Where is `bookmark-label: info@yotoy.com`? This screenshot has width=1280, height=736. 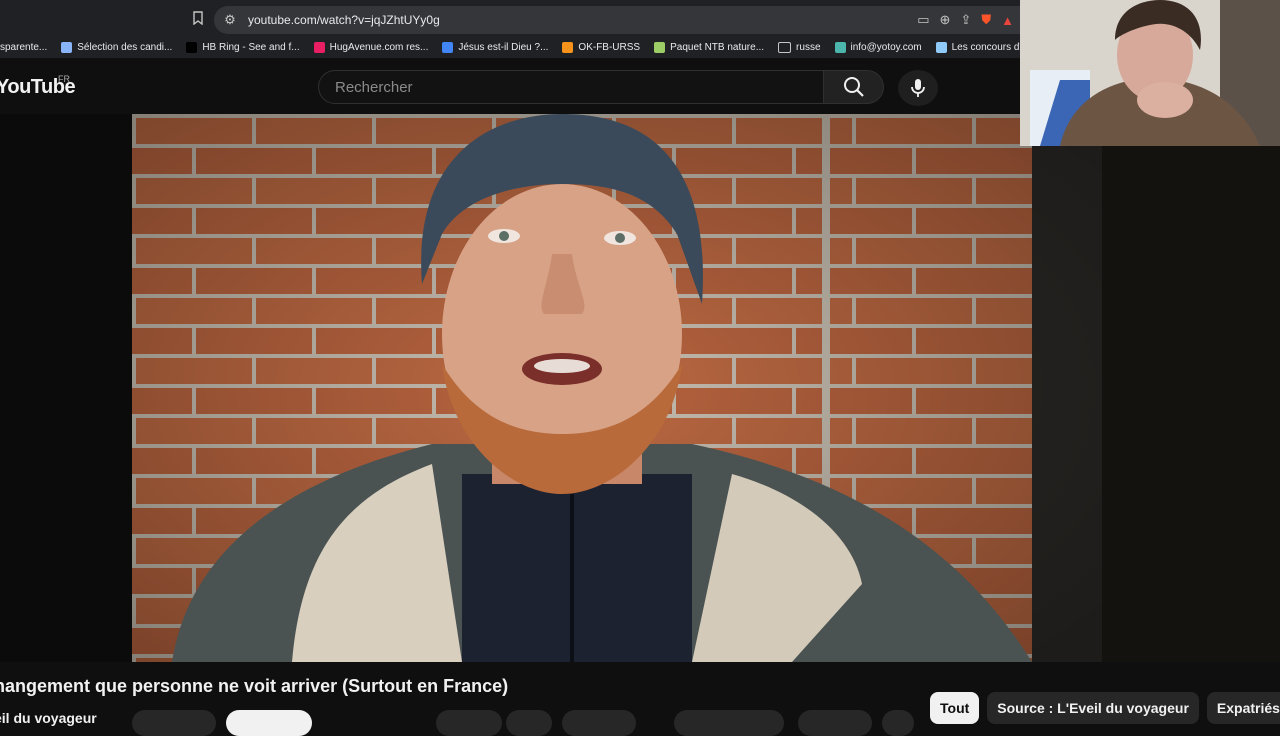 bookmark-label: info@yotoy.com is located at coordinates (886, 47).